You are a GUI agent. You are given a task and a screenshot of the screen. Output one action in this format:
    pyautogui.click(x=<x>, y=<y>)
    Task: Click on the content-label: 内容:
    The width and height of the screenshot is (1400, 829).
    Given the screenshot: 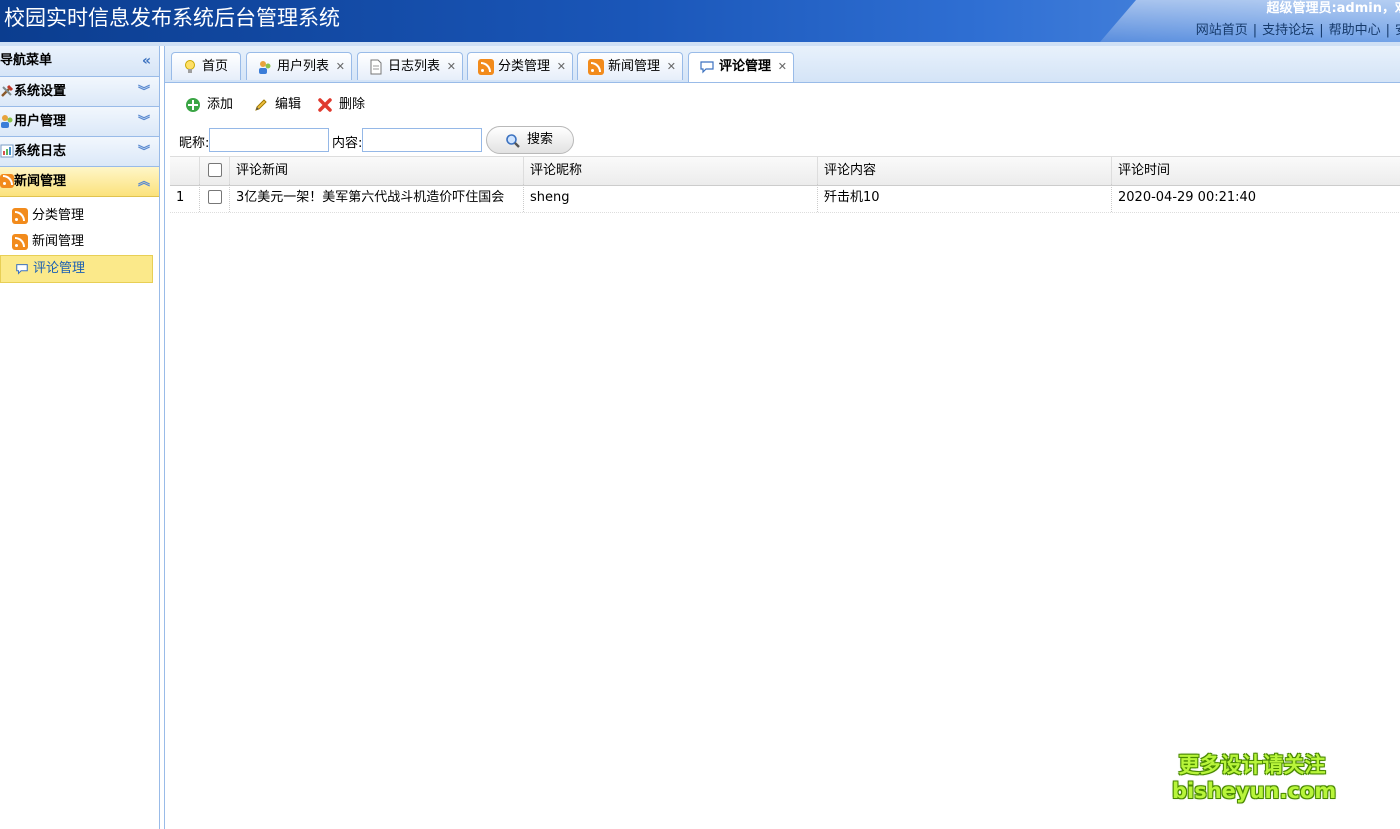 What is the action you would take?
    pyautogui.click(x=347, y=143)
    